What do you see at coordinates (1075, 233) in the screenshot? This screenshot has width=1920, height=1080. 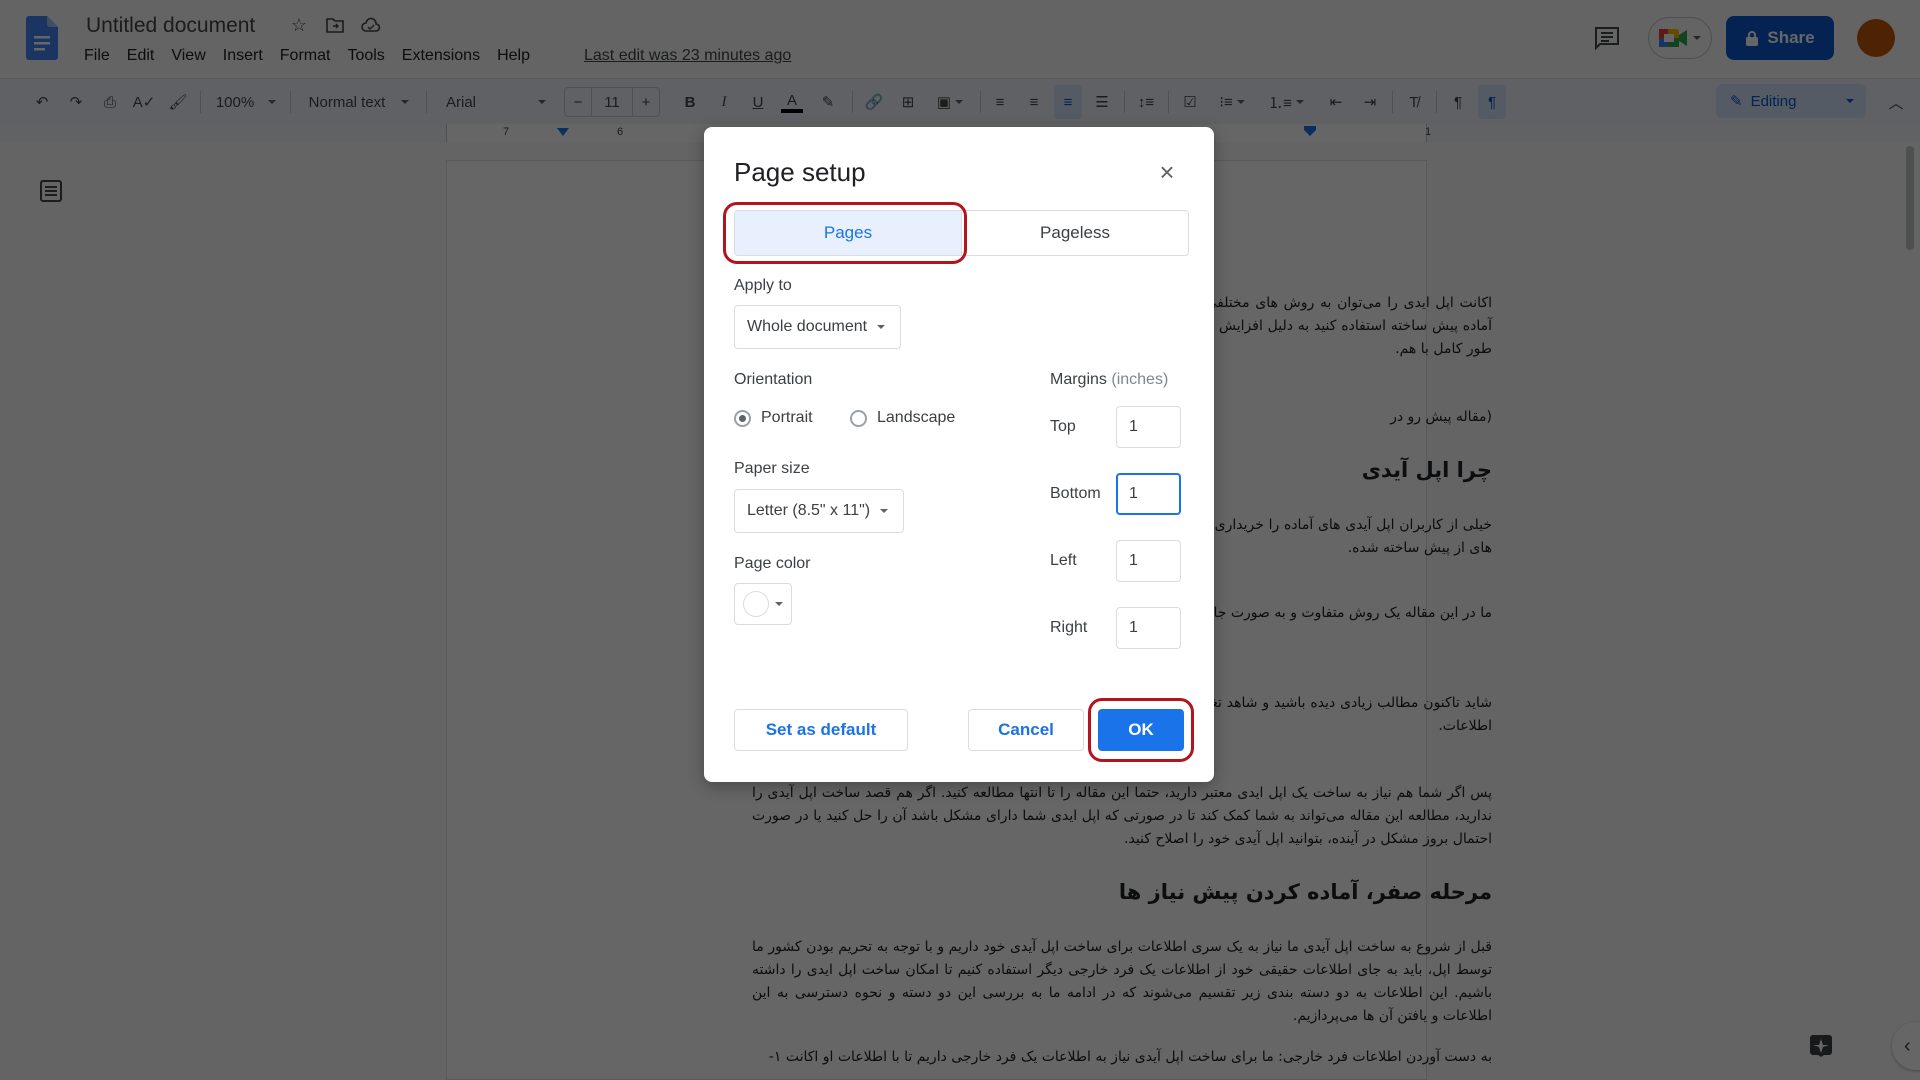 I see `tab-pageless: Pageless` at bounding box center [1075, 233].